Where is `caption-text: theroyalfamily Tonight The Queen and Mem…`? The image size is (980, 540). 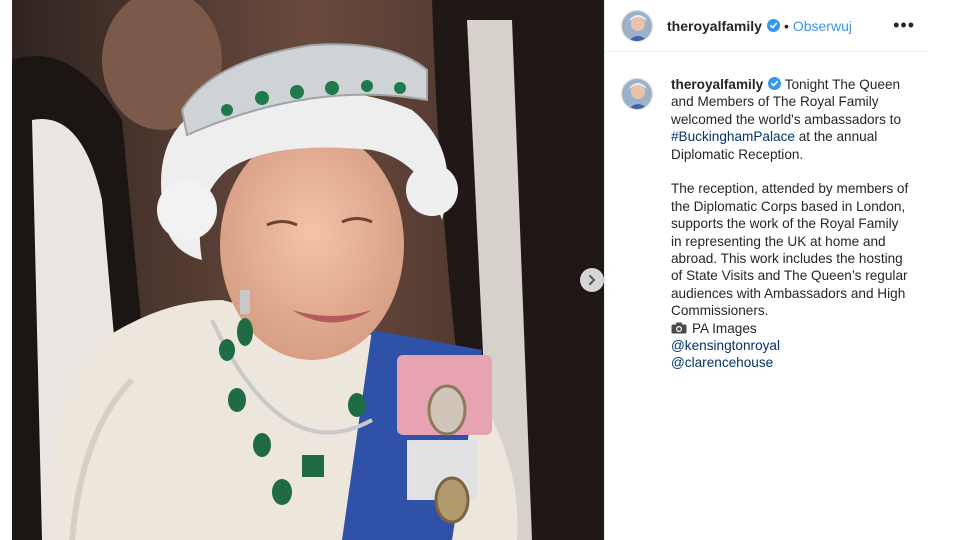
caption-text: theroyalfamily Tonight The Queen and Mem… is located at coordinates (791, 224).